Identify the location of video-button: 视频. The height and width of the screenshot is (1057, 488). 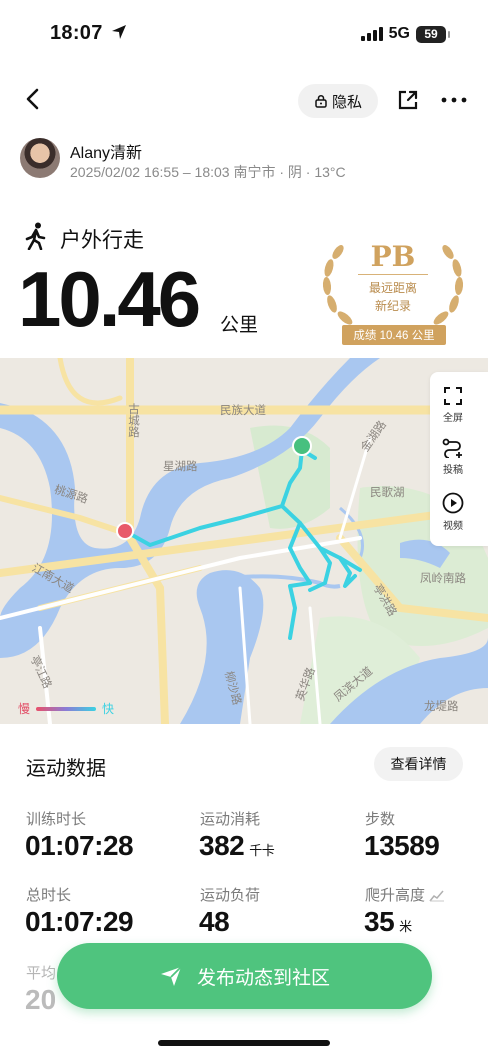
(453, 512).